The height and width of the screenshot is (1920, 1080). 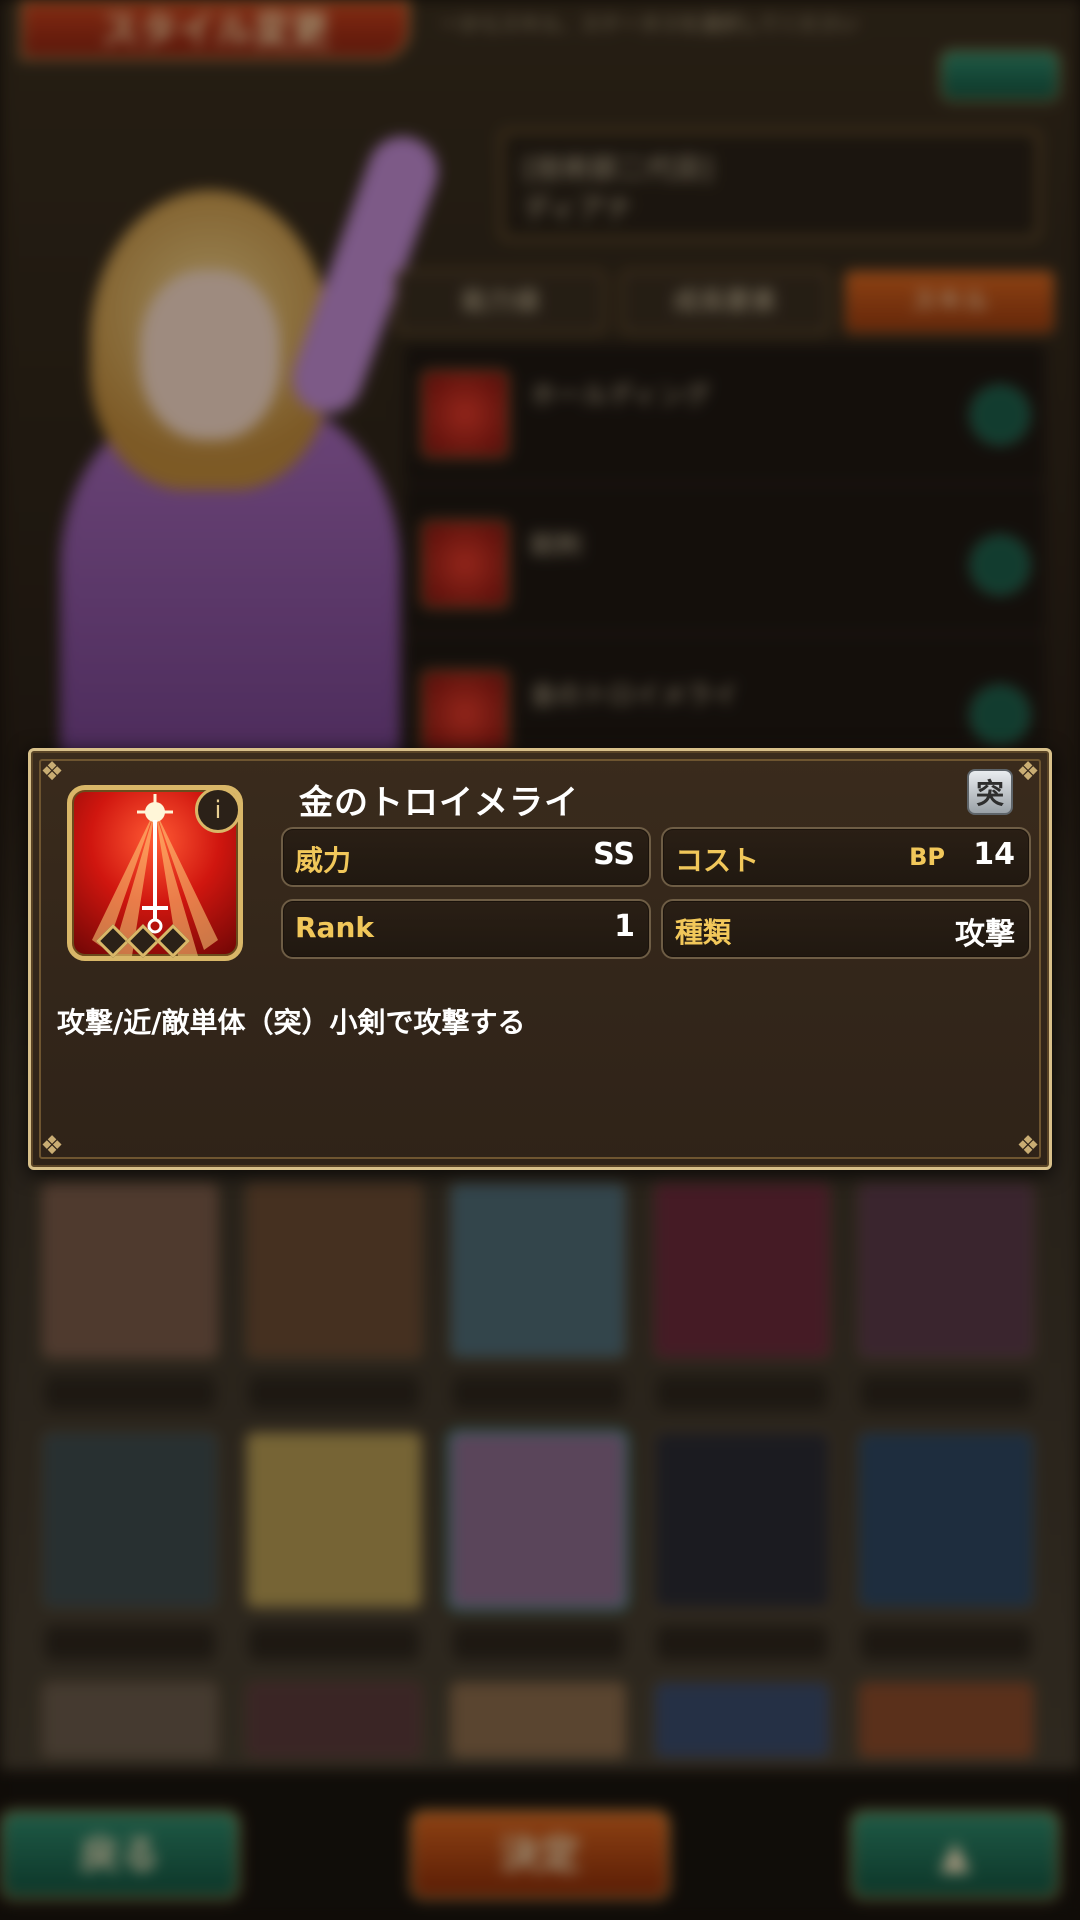 What do you see at coordinates (703, 932) in the screenshot?
I see `type-label: 種類` at bounding box center [703, 932].